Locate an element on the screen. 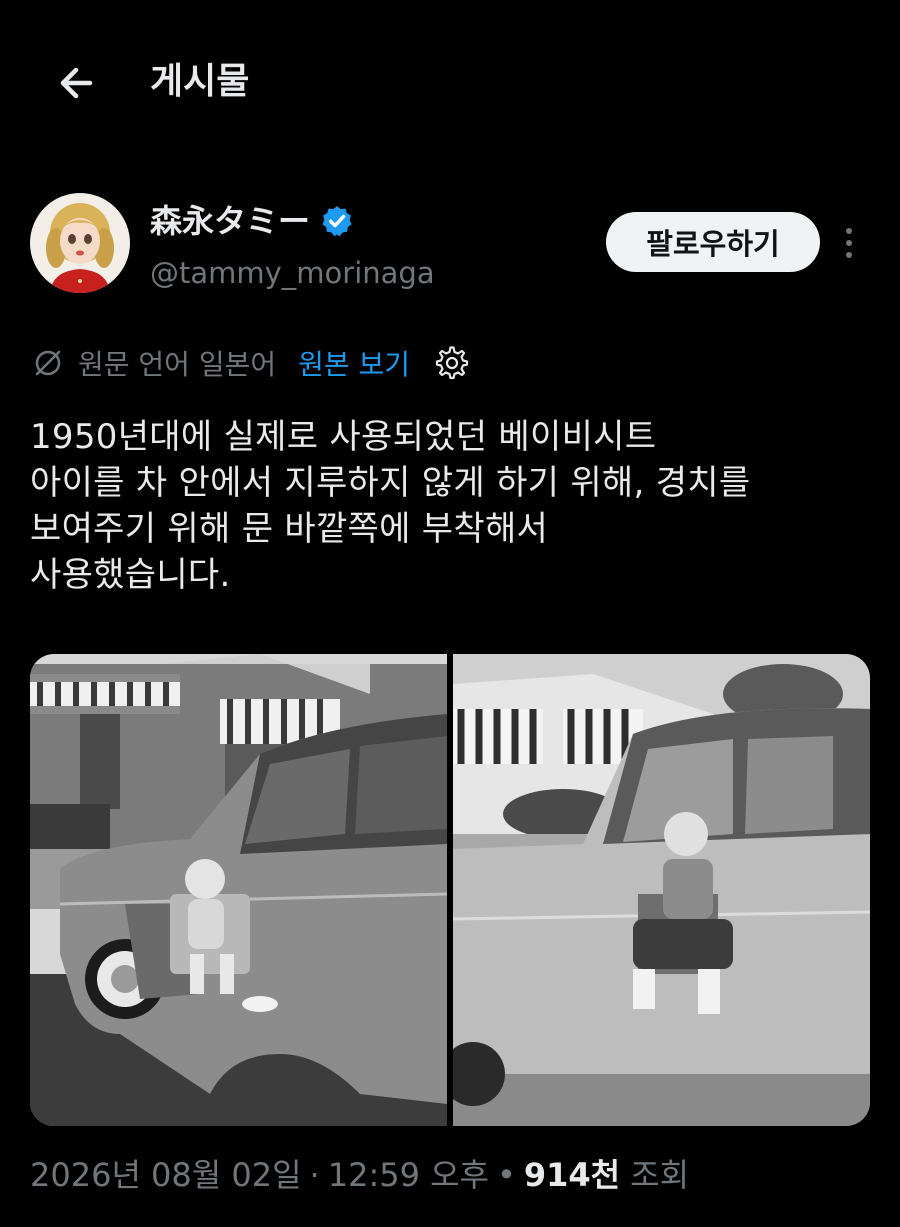  more-vertical-icon is located at coordinates (849, 243).